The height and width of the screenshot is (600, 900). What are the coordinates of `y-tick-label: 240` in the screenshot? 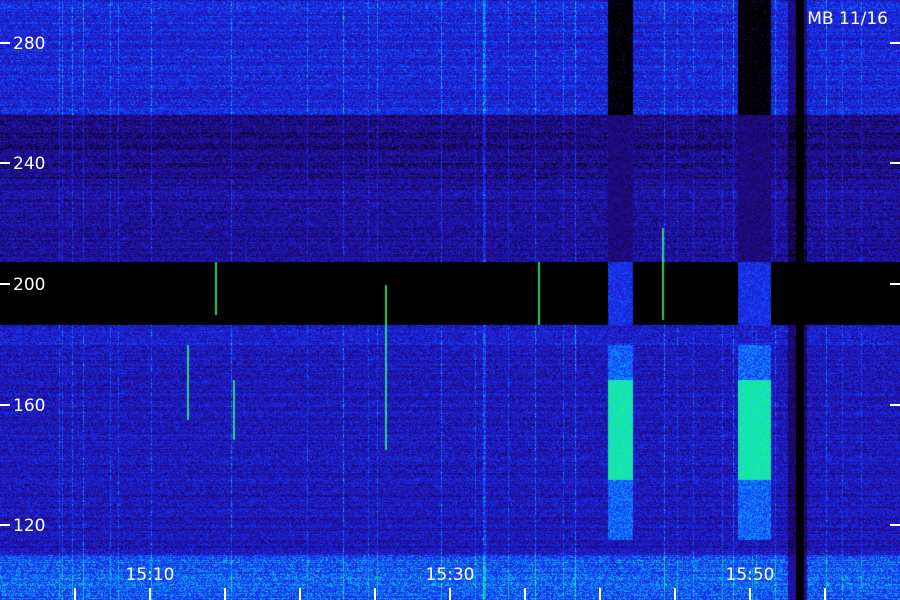 It's located at (29, 164).